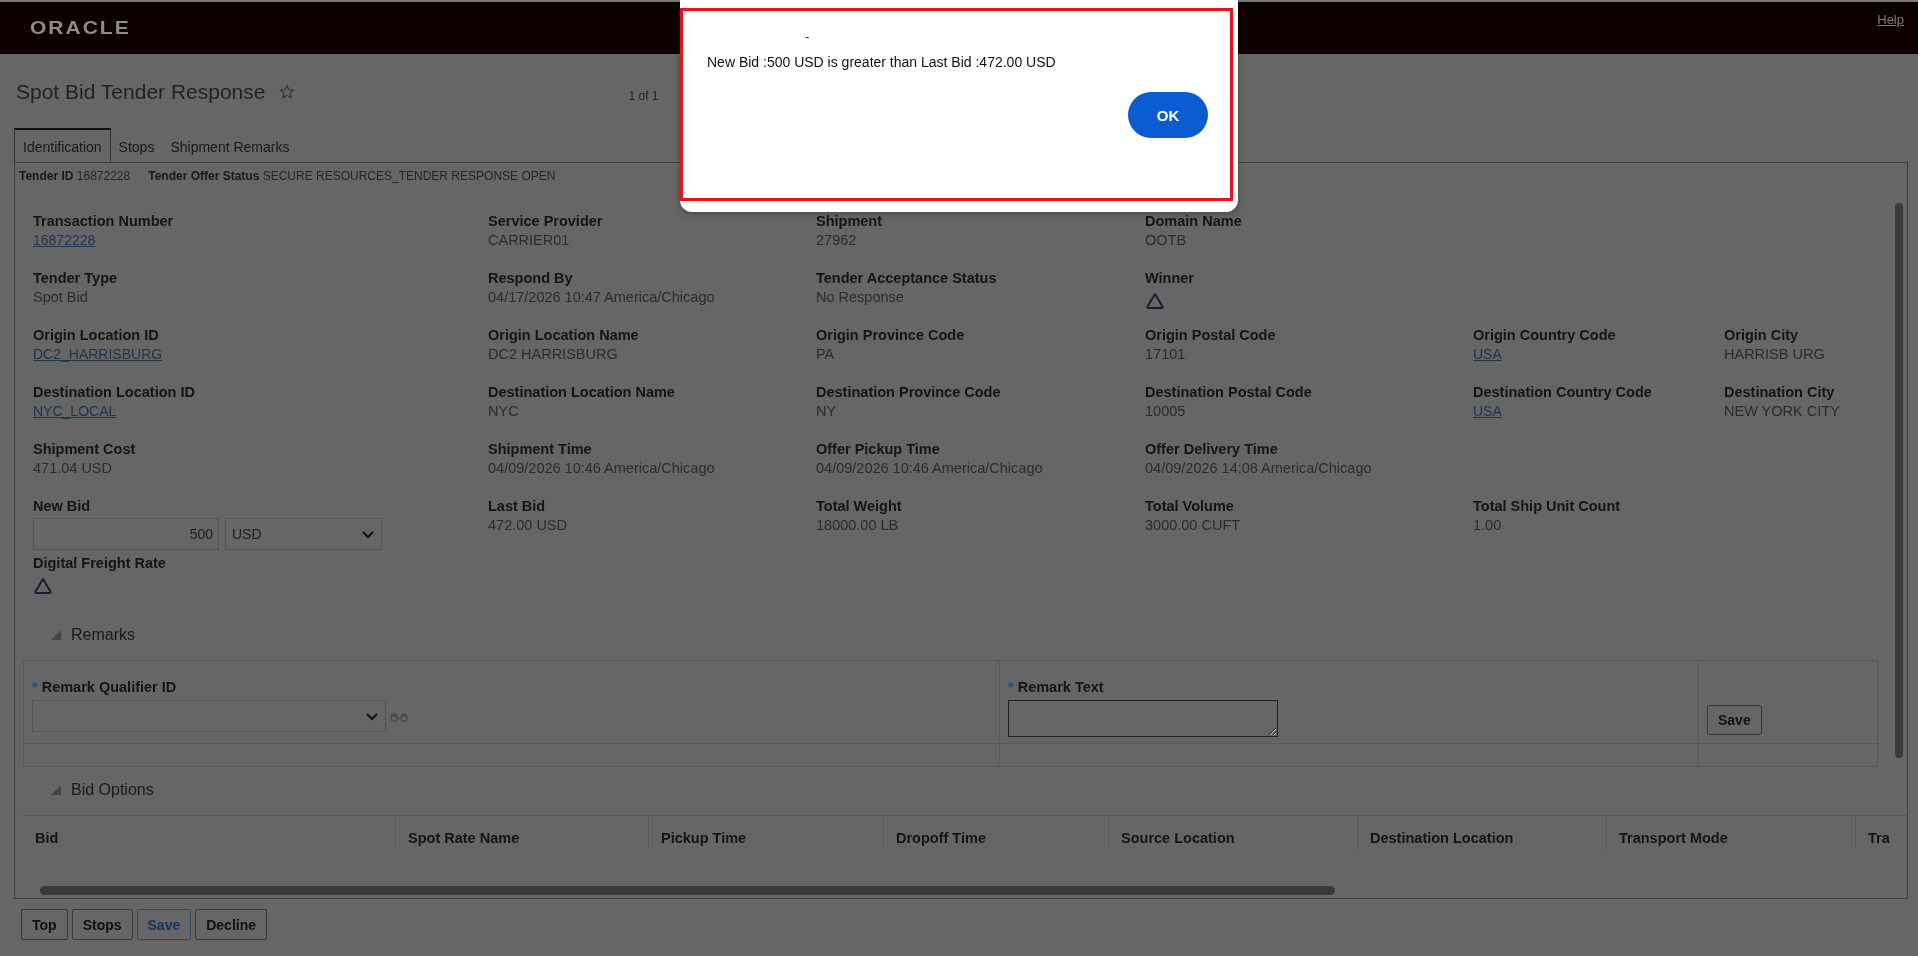 Image resolution: width=1918 pixels, height=956 pixels. I want to click on vertical-scrollbar, so click(1899, 480).